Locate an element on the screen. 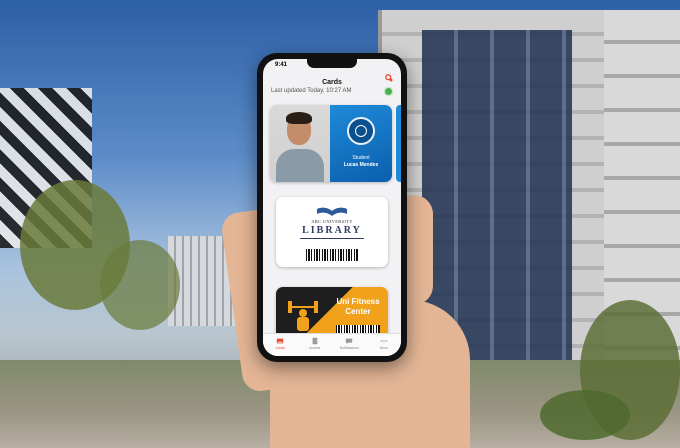  chat-icon is located at coordinates (349, 341).